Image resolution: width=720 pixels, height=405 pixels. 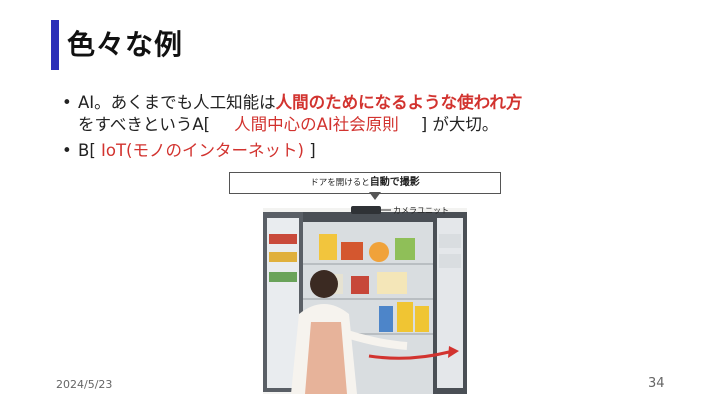 What do you see at coordinates (55, 45) in the screenshot?
I see `title-accent-bar` at bounding box center [55, 45].